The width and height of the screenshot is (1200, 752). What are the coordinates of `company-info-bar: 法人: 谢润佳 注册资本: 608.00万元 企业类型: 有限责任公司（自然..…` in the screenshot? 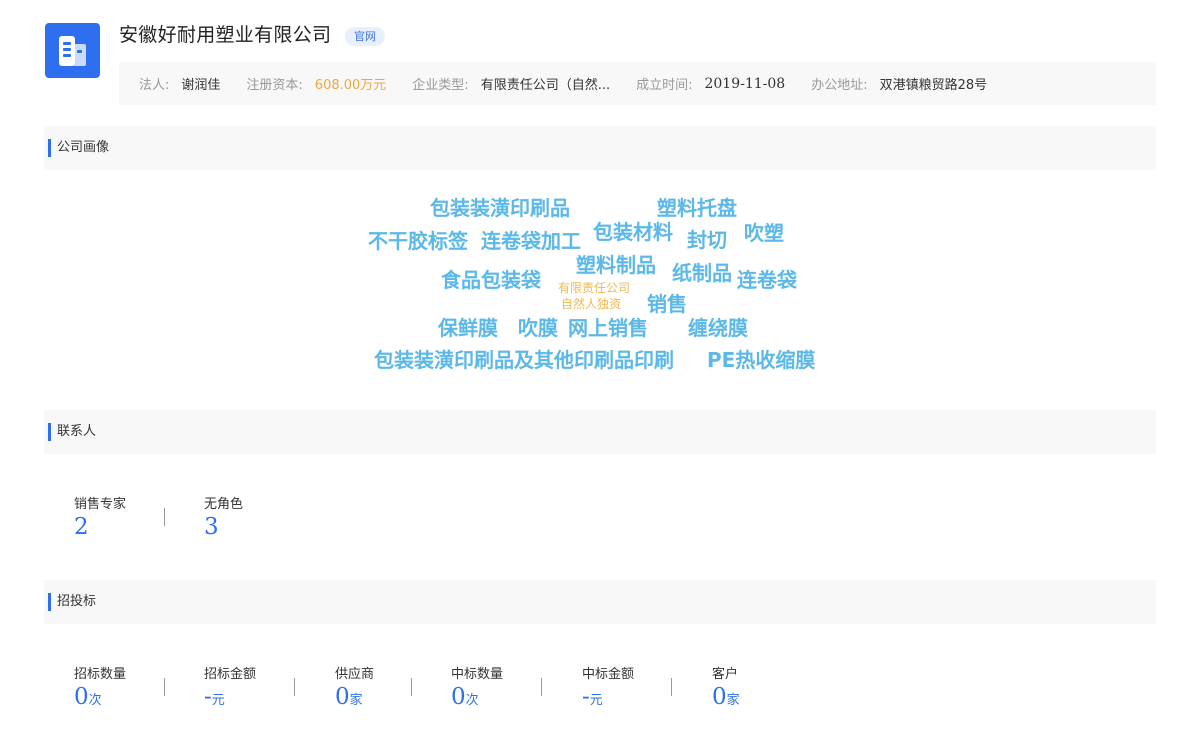 It's located at (637, 83).